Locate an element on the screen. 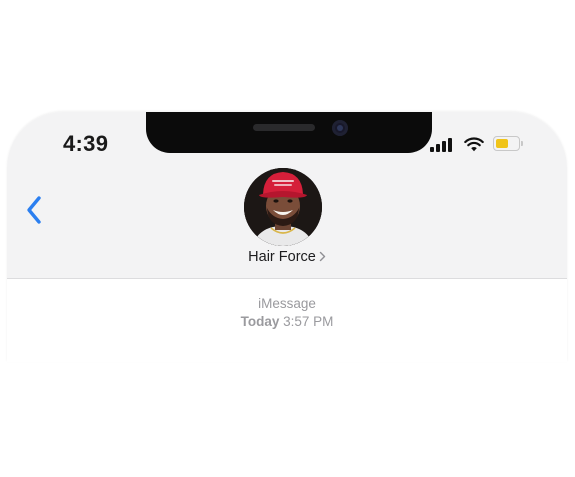 This screenshot has width=575, height=477. device-notch is located at coordinates (289, 132).